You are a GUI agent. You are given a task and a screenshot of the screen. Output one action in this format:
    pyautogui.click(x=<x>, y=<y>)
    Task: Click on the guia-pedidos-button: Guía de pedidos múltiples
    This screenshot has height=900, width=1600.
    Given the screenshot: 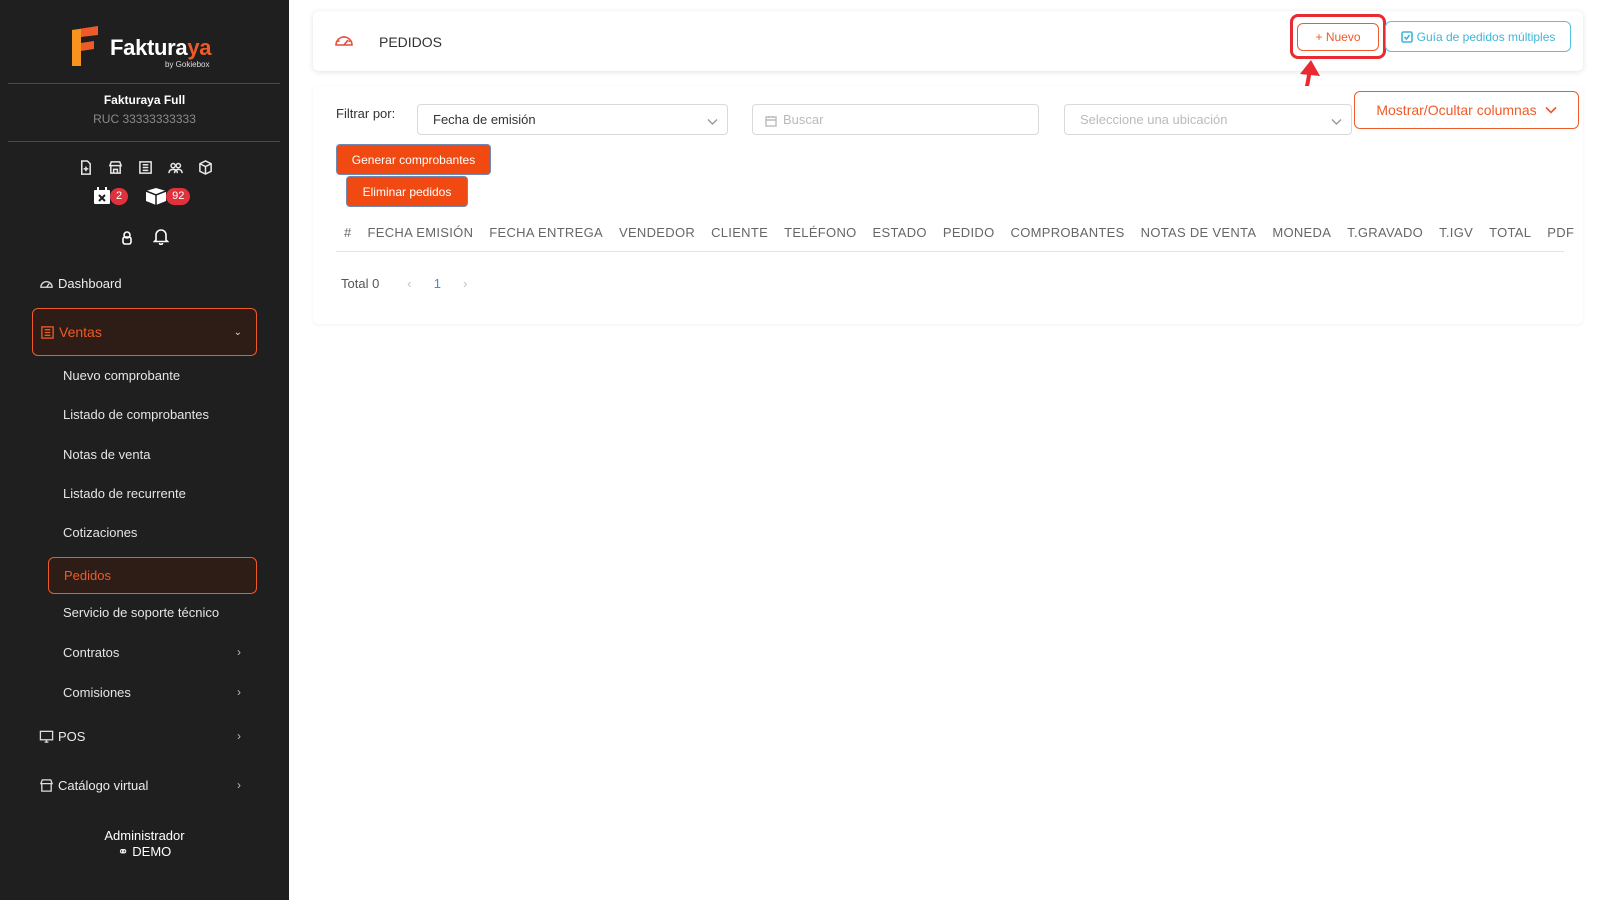 What is the action you would take?
    pyautogui.click(x=1478, y=36)
    